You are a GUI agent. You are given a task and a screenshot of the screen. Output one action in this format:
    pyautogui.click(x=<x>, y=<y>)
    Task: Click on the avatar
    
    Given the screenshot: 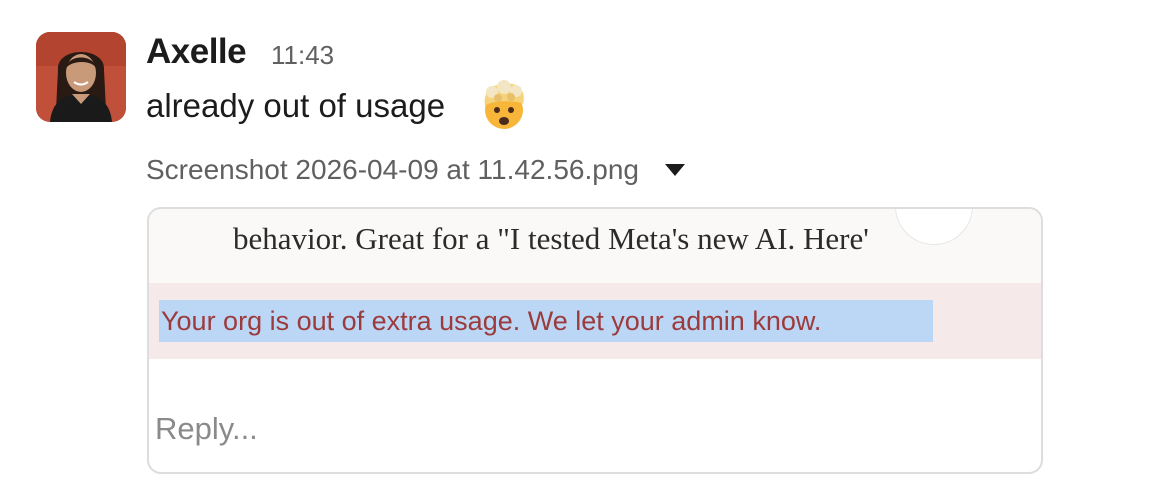 What is the action you would take?
    pyautogui.click(x=81, y=77)
    